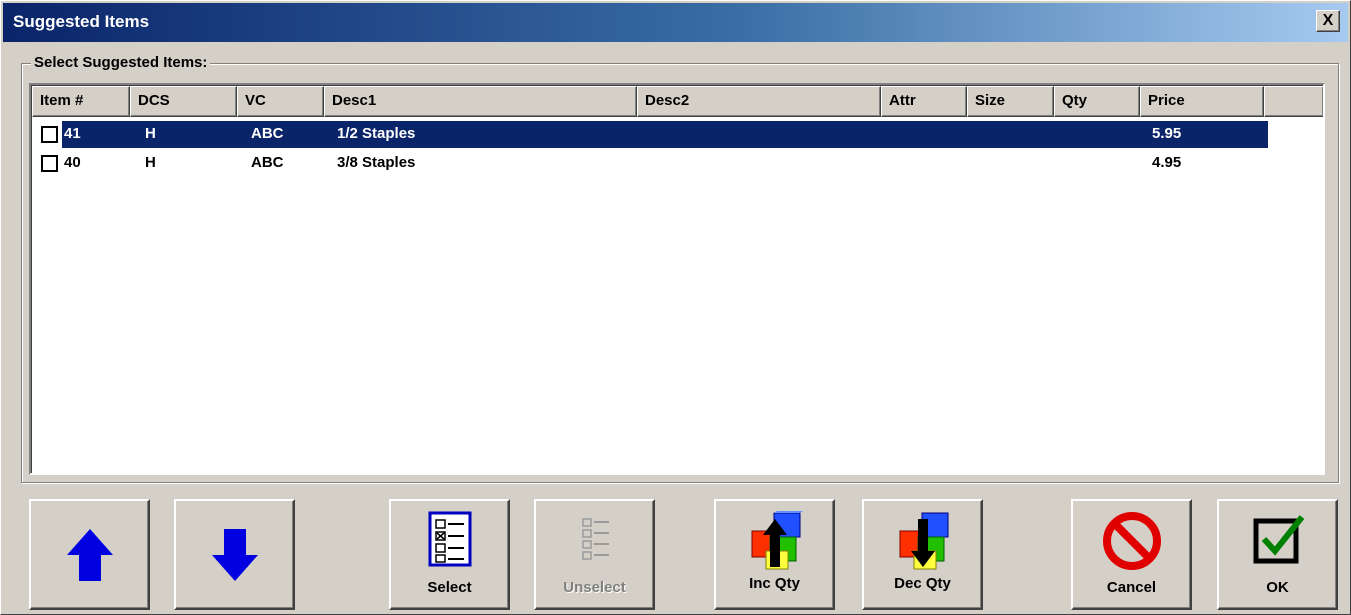 This screenshot has height=615, width=1351. What do you see at coordinates (1010, 101) in the screenshot?
I see `column-header-size: Size` at bounding box center [1010, 101].